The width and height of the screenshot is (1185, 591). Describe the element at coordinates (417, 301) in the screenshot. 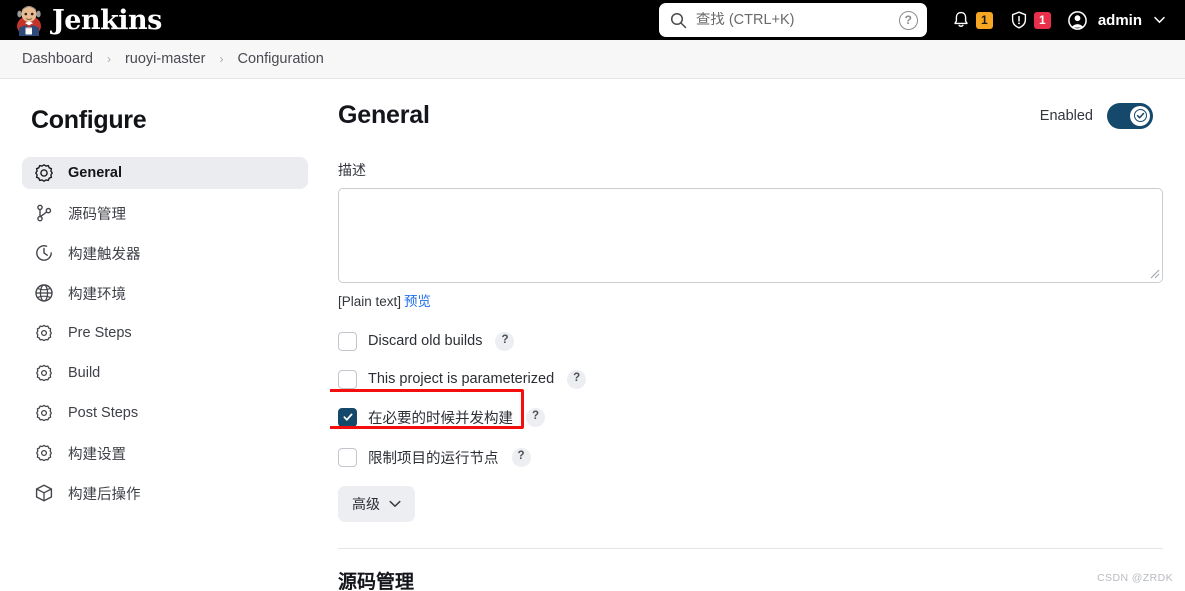

I see `preview-link: 预览` at that location.